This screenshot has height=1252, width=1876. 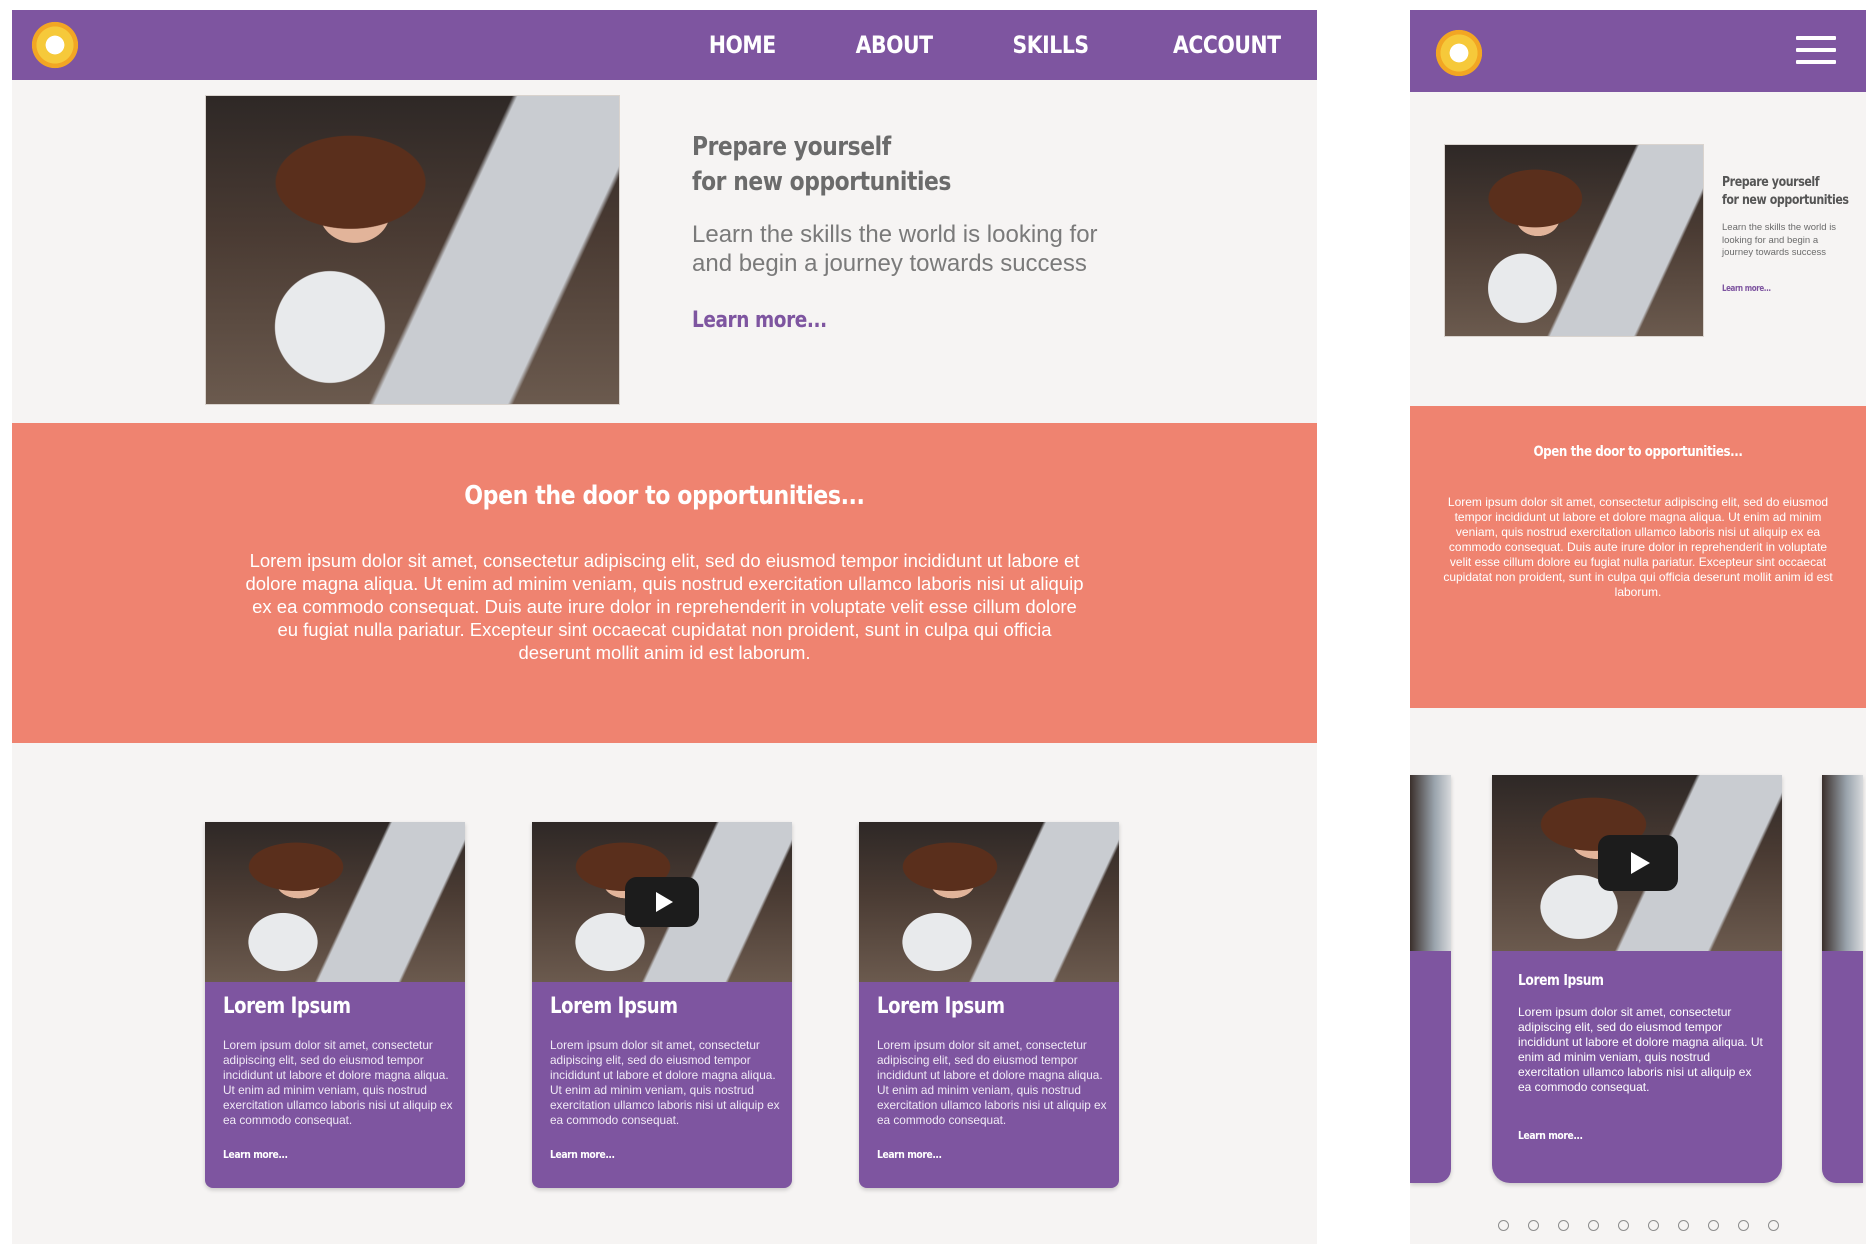 I want to click on carousel-pagination-dots, so click(x=1638, y=1225).